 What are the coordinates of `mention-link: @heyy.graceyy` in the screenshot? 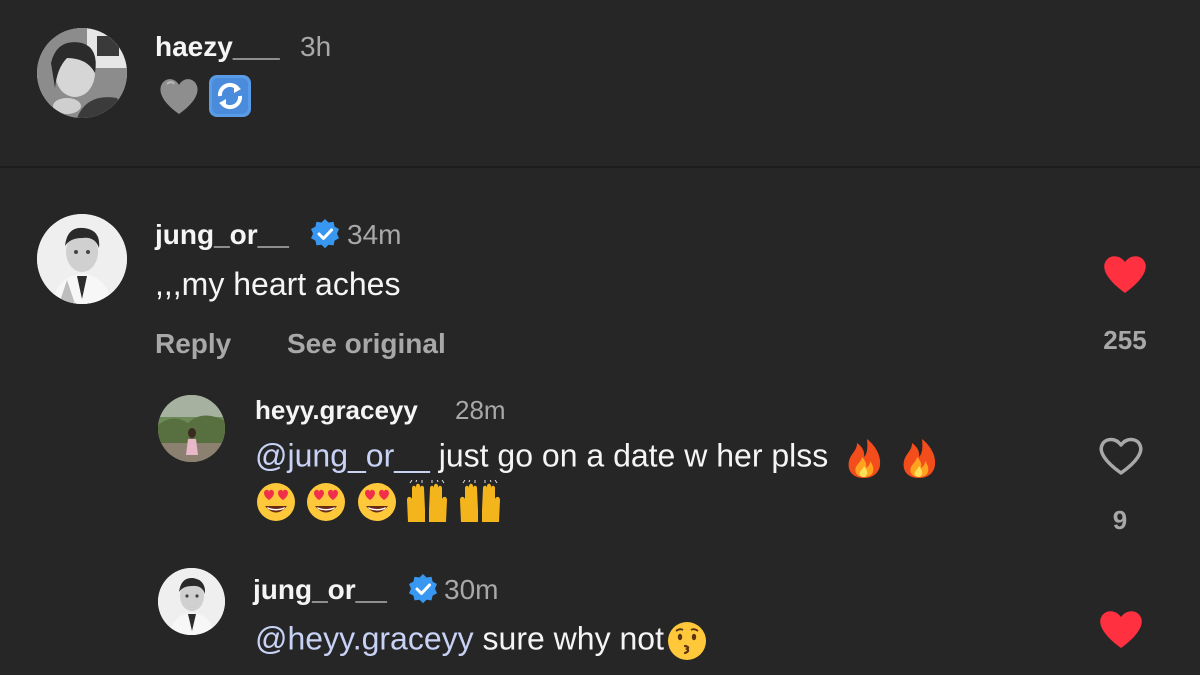 It's located at (364, 638).